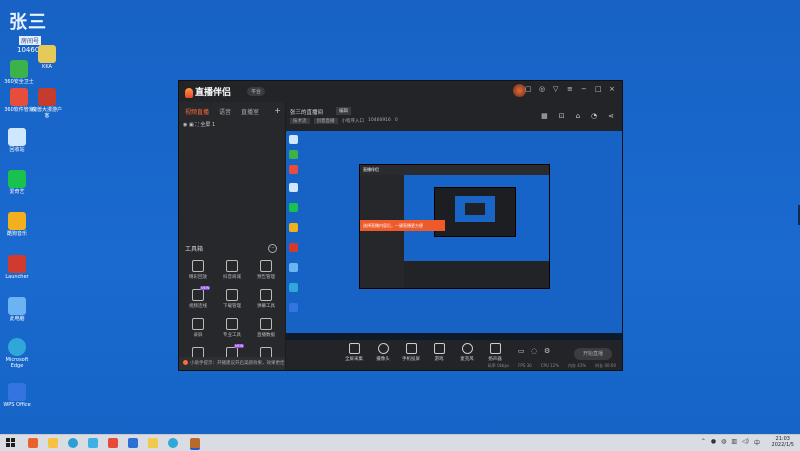 The height and width of the screenshot is (451, 800). I want to click on launcher-icon, so click(17, 264).